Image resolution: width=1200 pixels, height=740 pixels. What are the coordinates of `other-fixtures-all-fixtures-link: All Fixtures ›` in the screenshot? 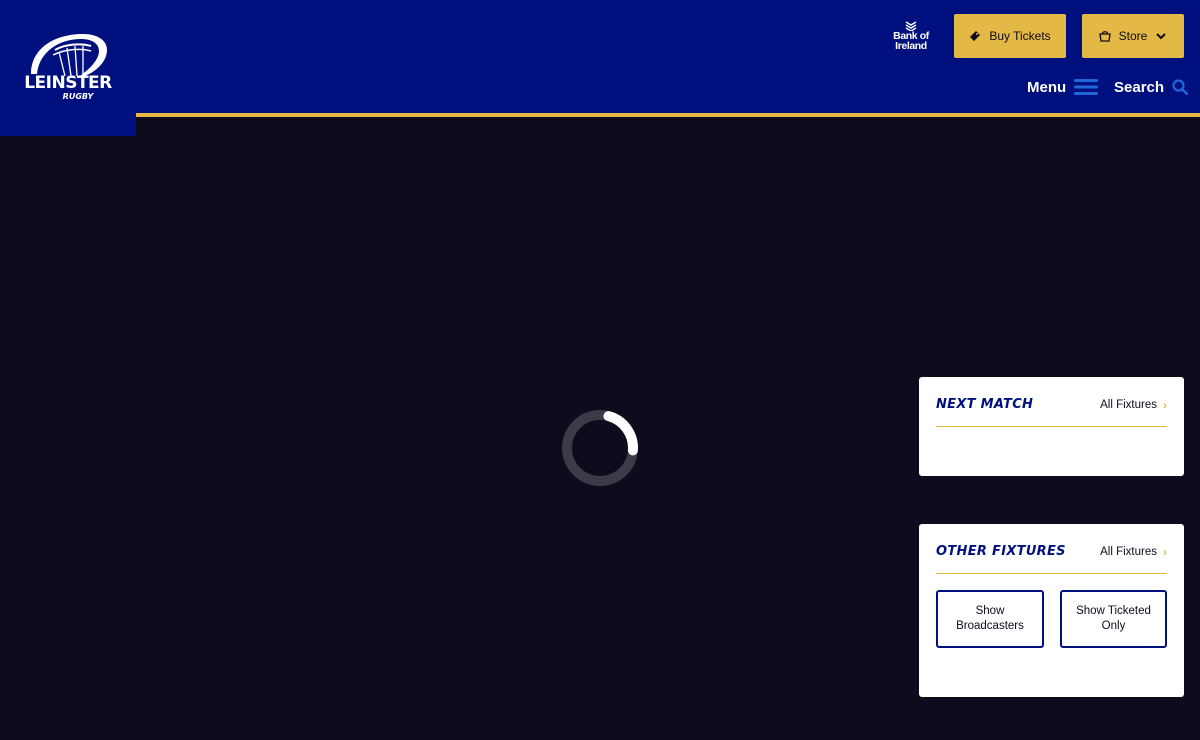 It's located at (1133, 552).